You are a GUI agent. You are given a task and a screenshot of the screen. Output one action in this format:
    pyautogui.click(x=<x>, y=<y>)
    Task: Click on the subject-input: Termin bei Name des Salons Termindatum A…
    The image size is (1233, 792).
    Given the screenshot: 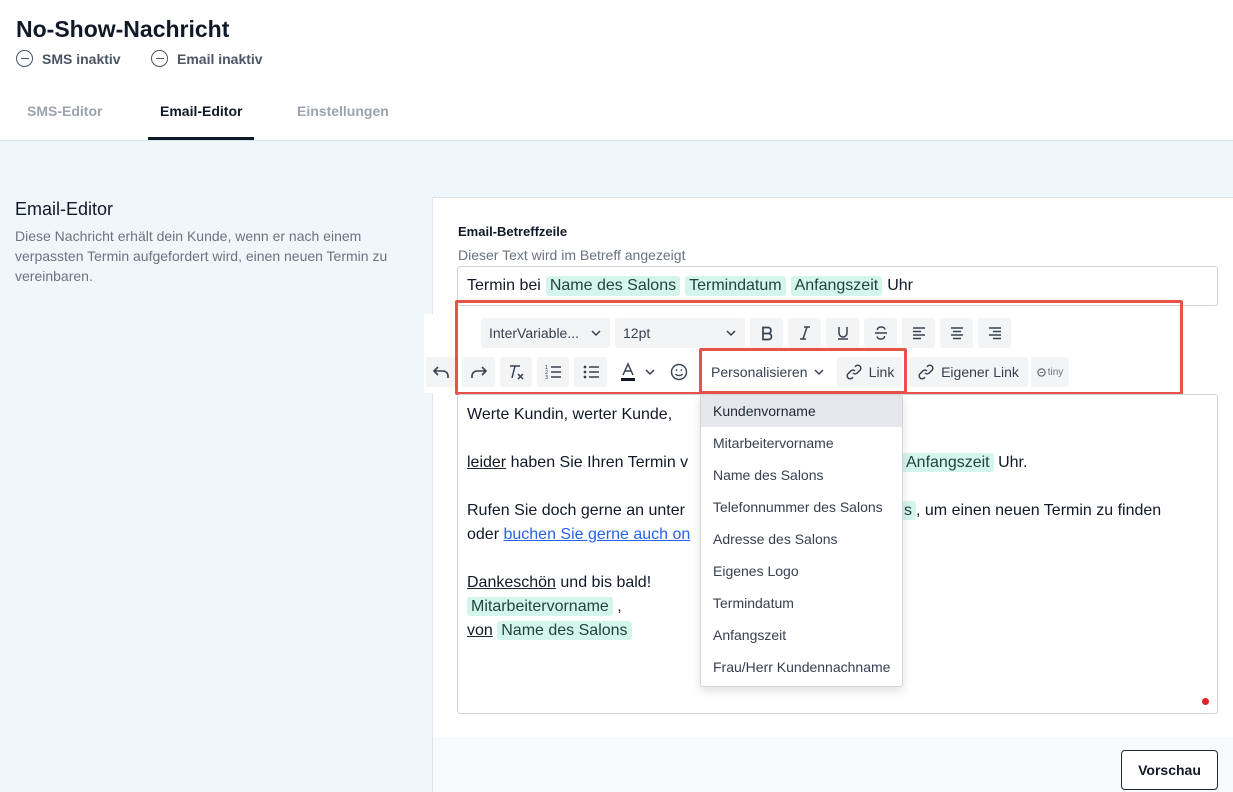 What is the action you would take?
    pyautogui.click(x=837, y=286)
    